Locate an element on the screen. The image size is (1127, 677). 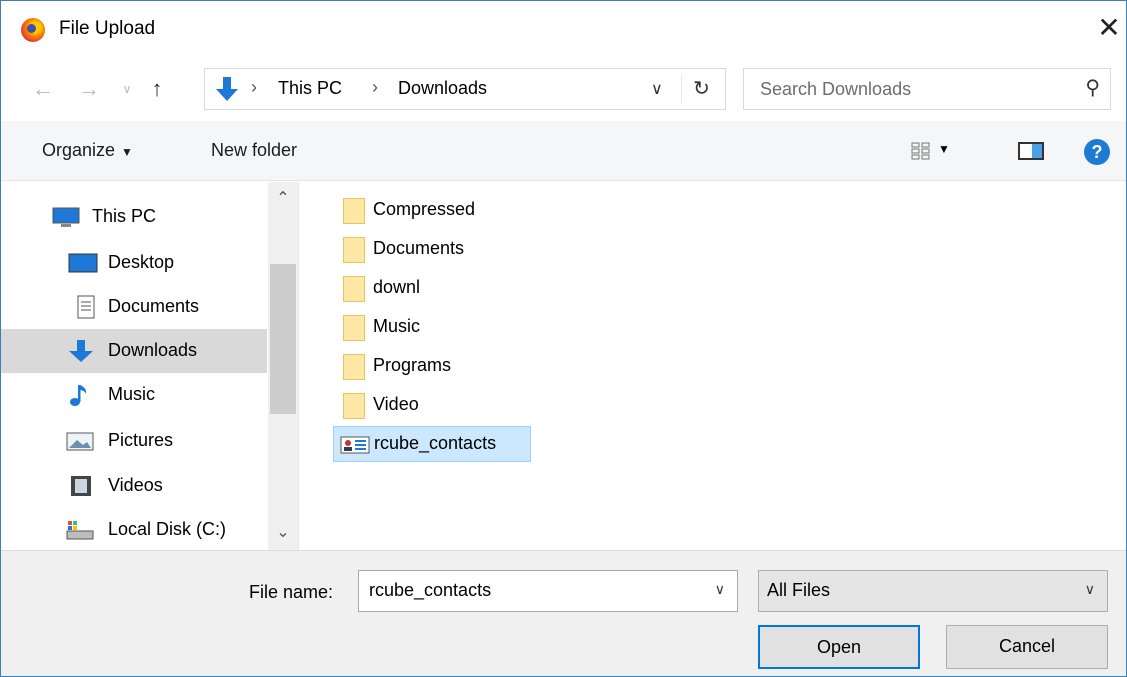
sidebar-item-label: Local Disk (C:) is located at coordinates (167, 529).